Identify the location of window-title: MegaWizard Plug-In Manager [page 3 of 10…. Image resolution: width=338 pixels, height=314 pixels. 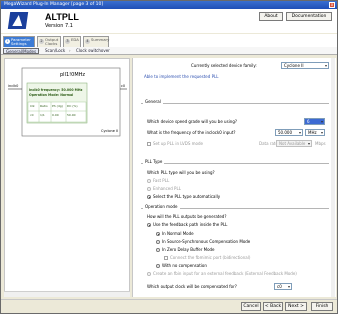
(54, 4).